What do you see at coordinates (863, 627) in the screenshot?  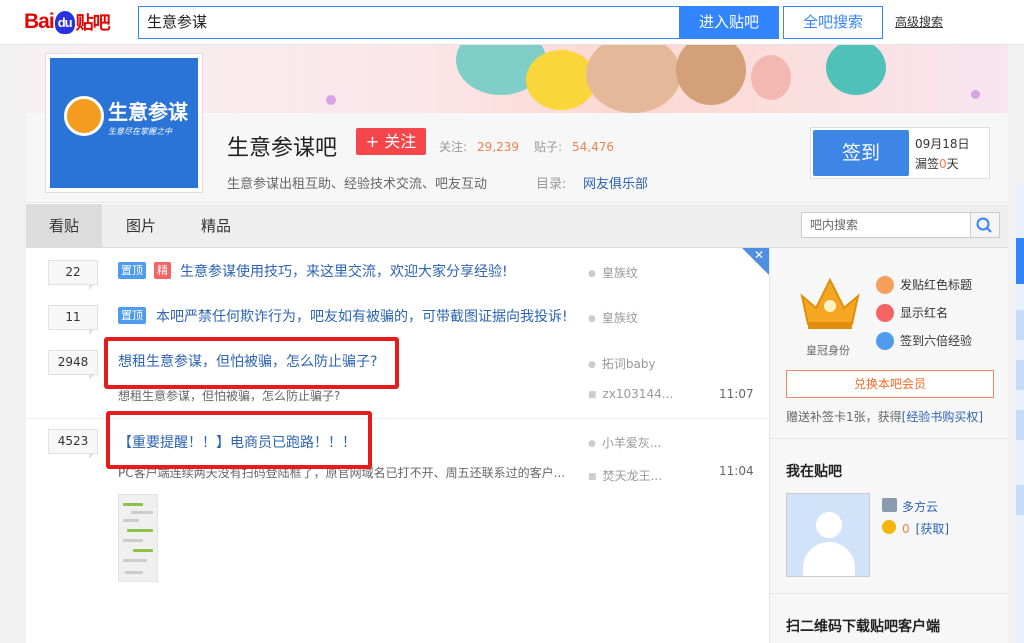 I see `qr-download-title: 扫二维码下载贴吧客户端` at bounding box center [863, 627].